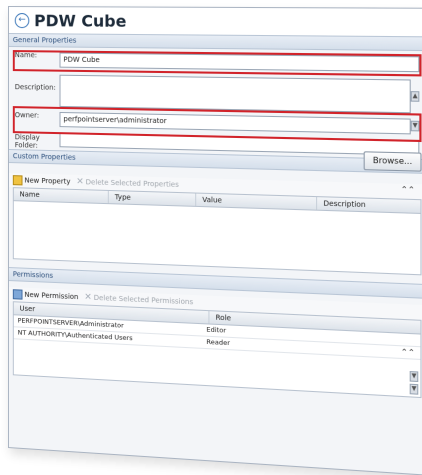  I want to click on page-title: PDW Cube, so click(80, 20).